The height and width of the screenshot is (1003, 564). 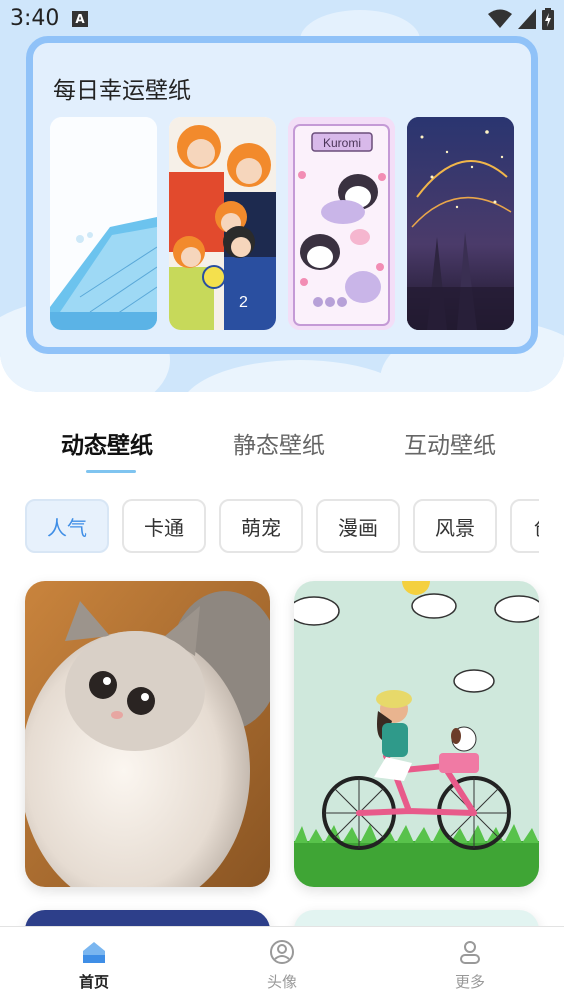 I want to click on status-time: 3:40, so click(x=35, y=18).